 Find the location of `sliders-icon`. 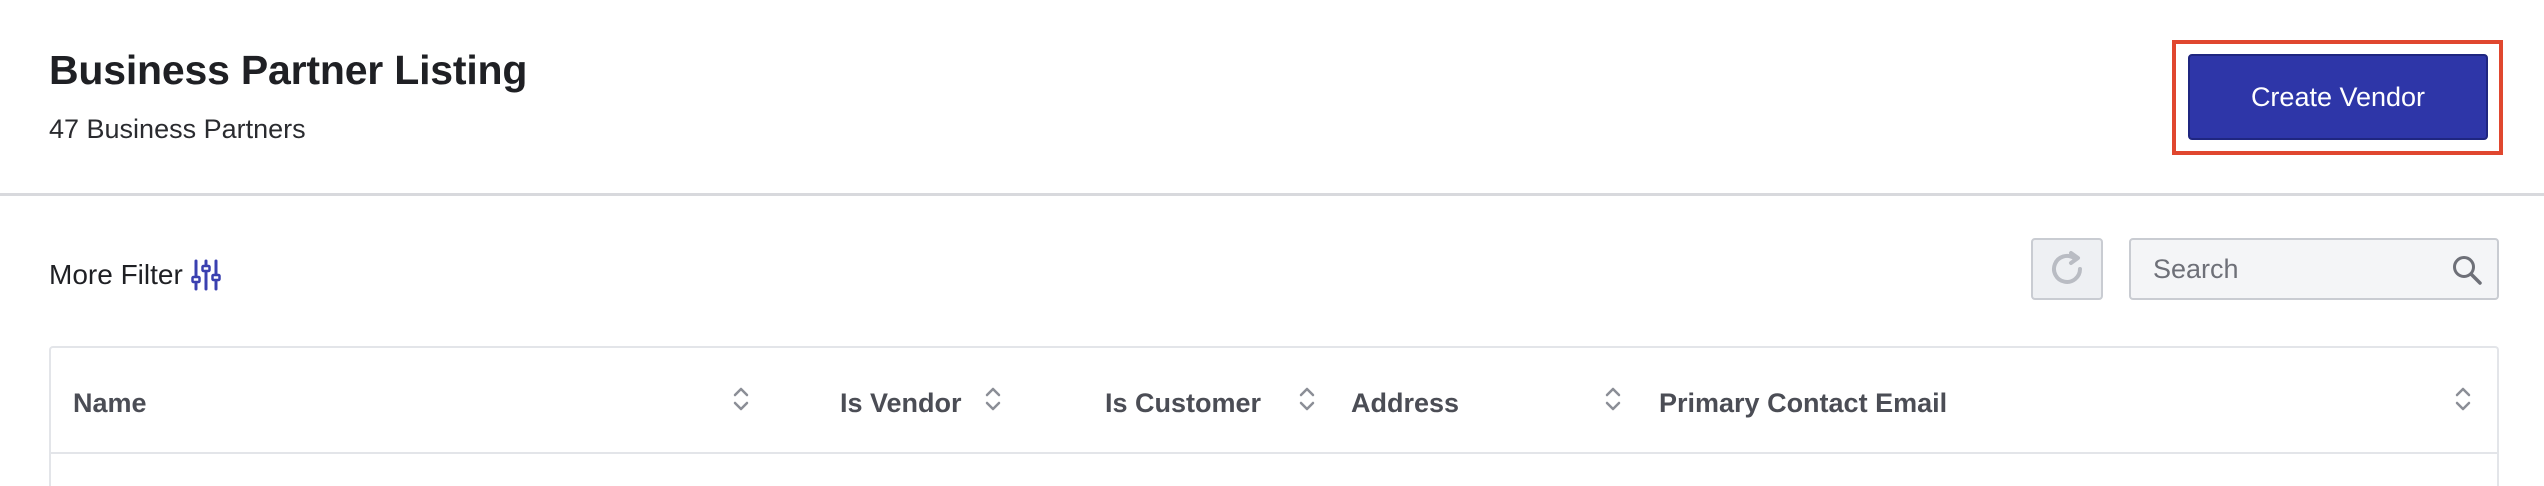

sliders-icon is located at coordinates (206, 275).